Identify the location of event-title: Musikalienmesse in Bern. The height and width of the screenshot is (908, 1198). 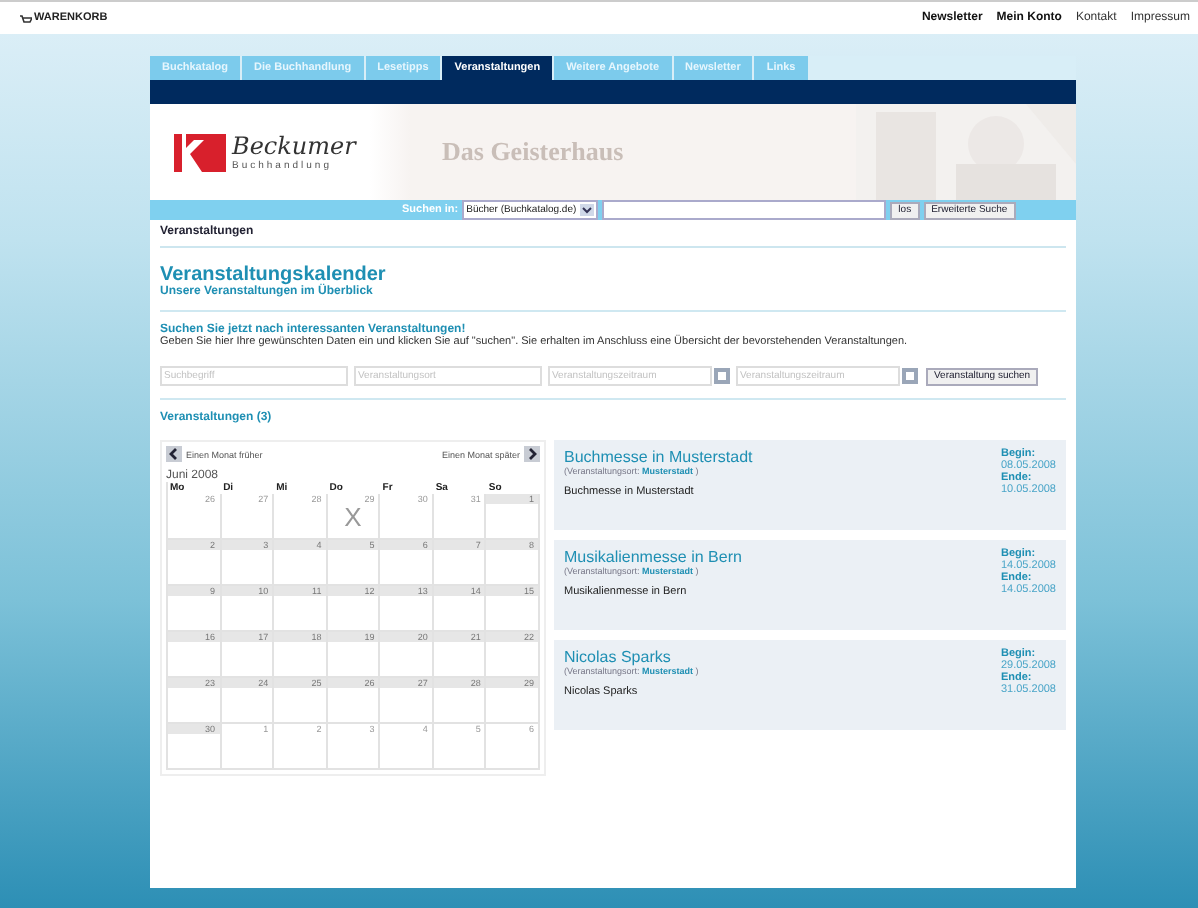
(653, 557).